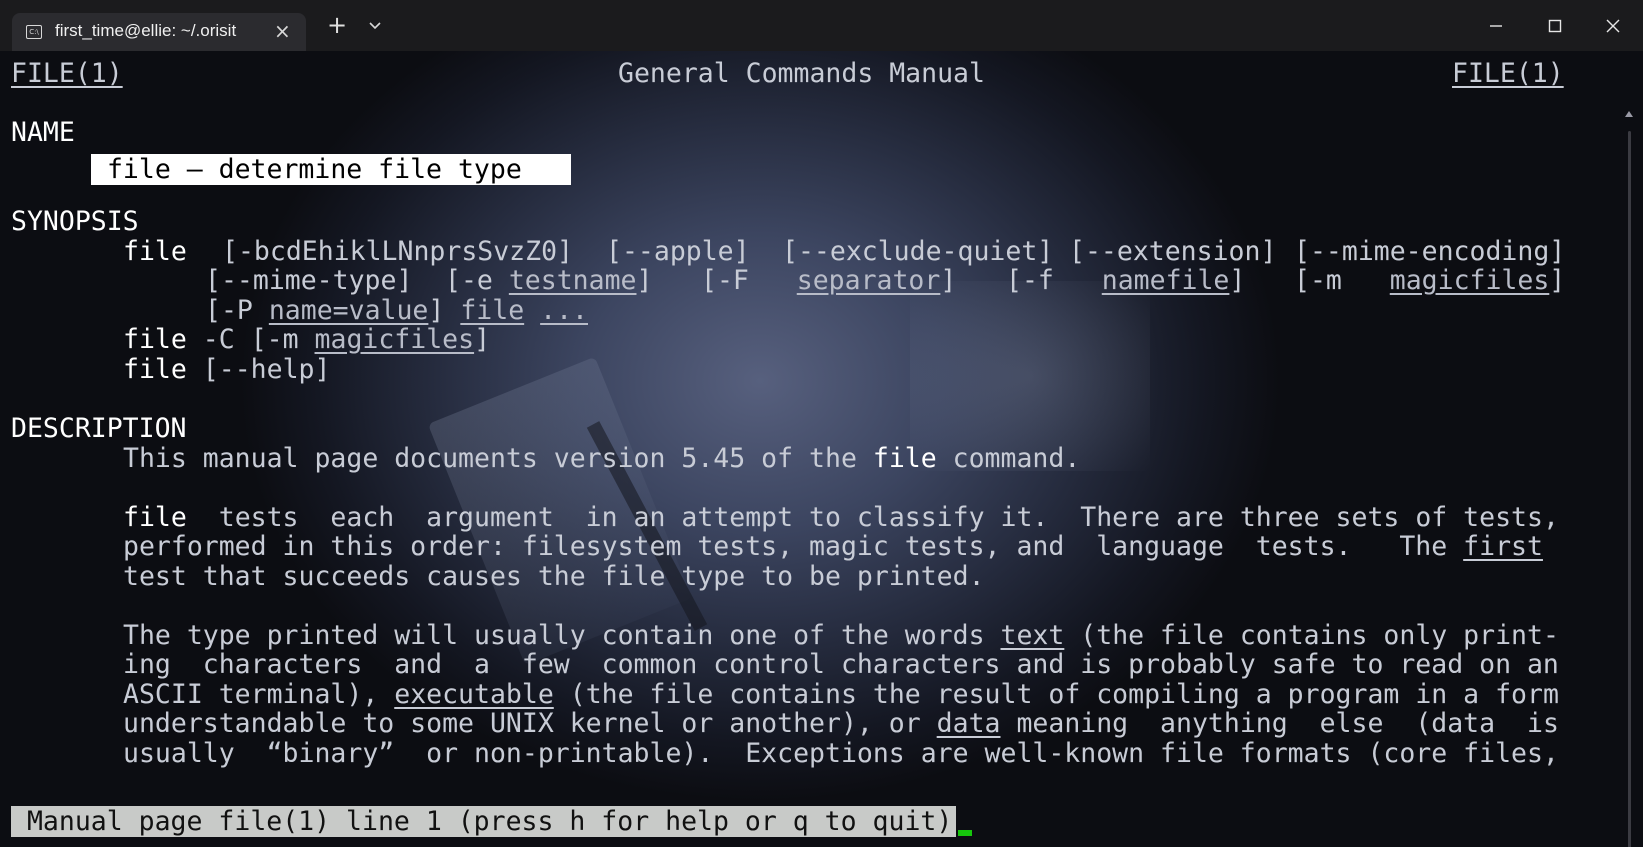  I want to click on synopsis-option: [--apple], so click(678, 251).